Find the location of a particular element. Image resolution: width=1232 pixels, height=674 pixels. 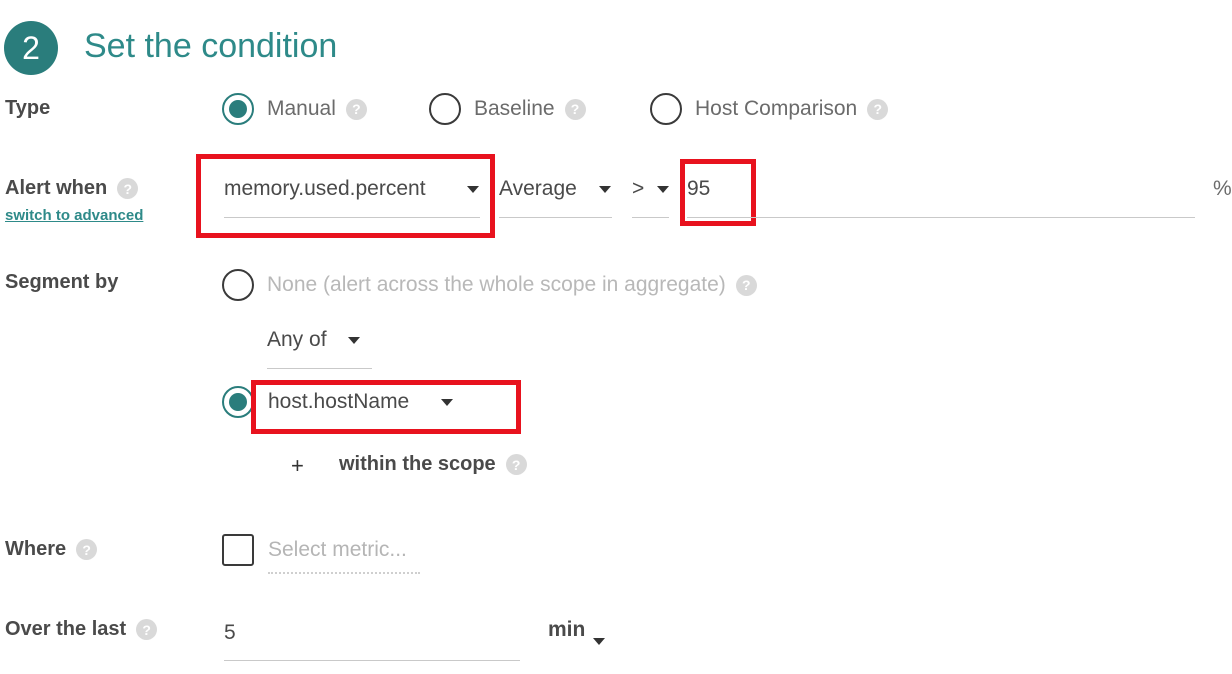

alert-when-help-icon: ? is located at coordinates (128, 188).